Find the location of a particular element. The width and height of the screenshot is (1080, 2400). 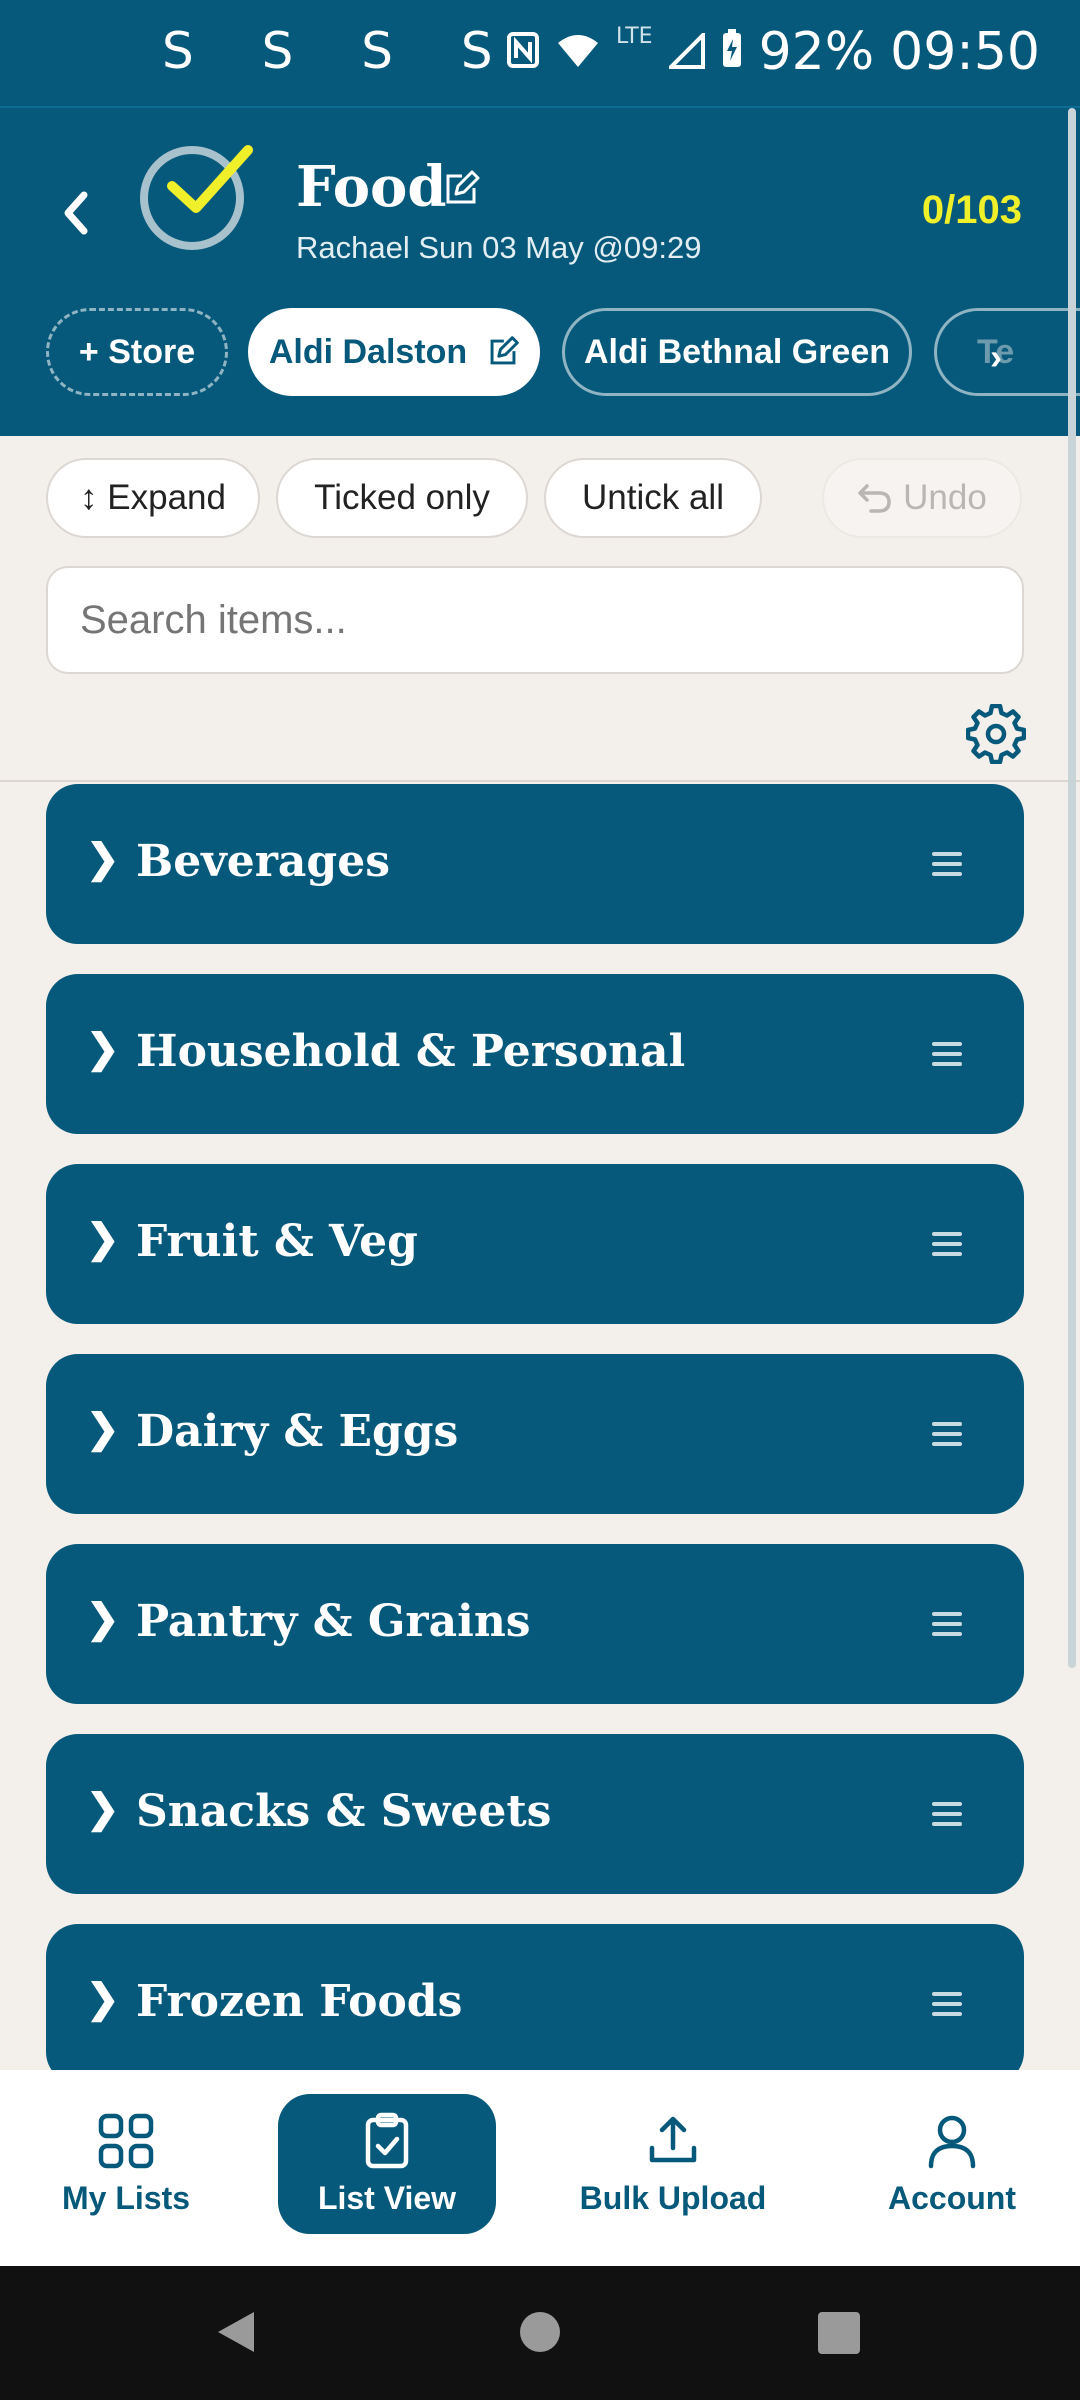

category-name: Household & Personal is located at coordinates (411, 1051).